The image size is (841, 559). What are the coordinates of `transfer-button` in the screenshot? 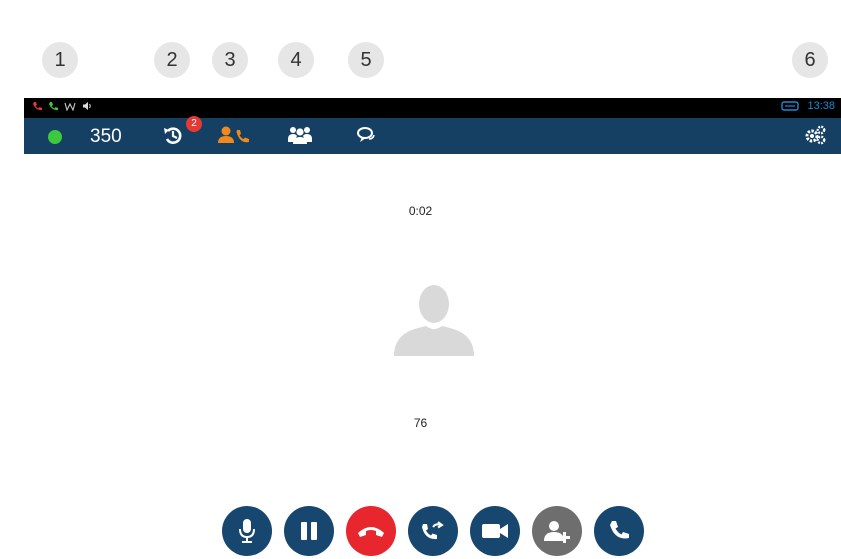 It's located at (433, 531).